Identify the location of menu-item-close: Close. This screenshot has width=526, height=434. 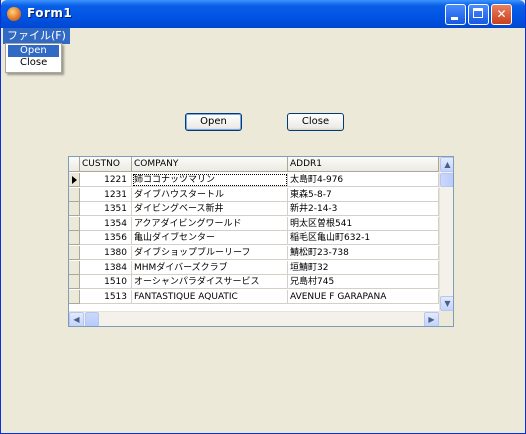
(33, 63).